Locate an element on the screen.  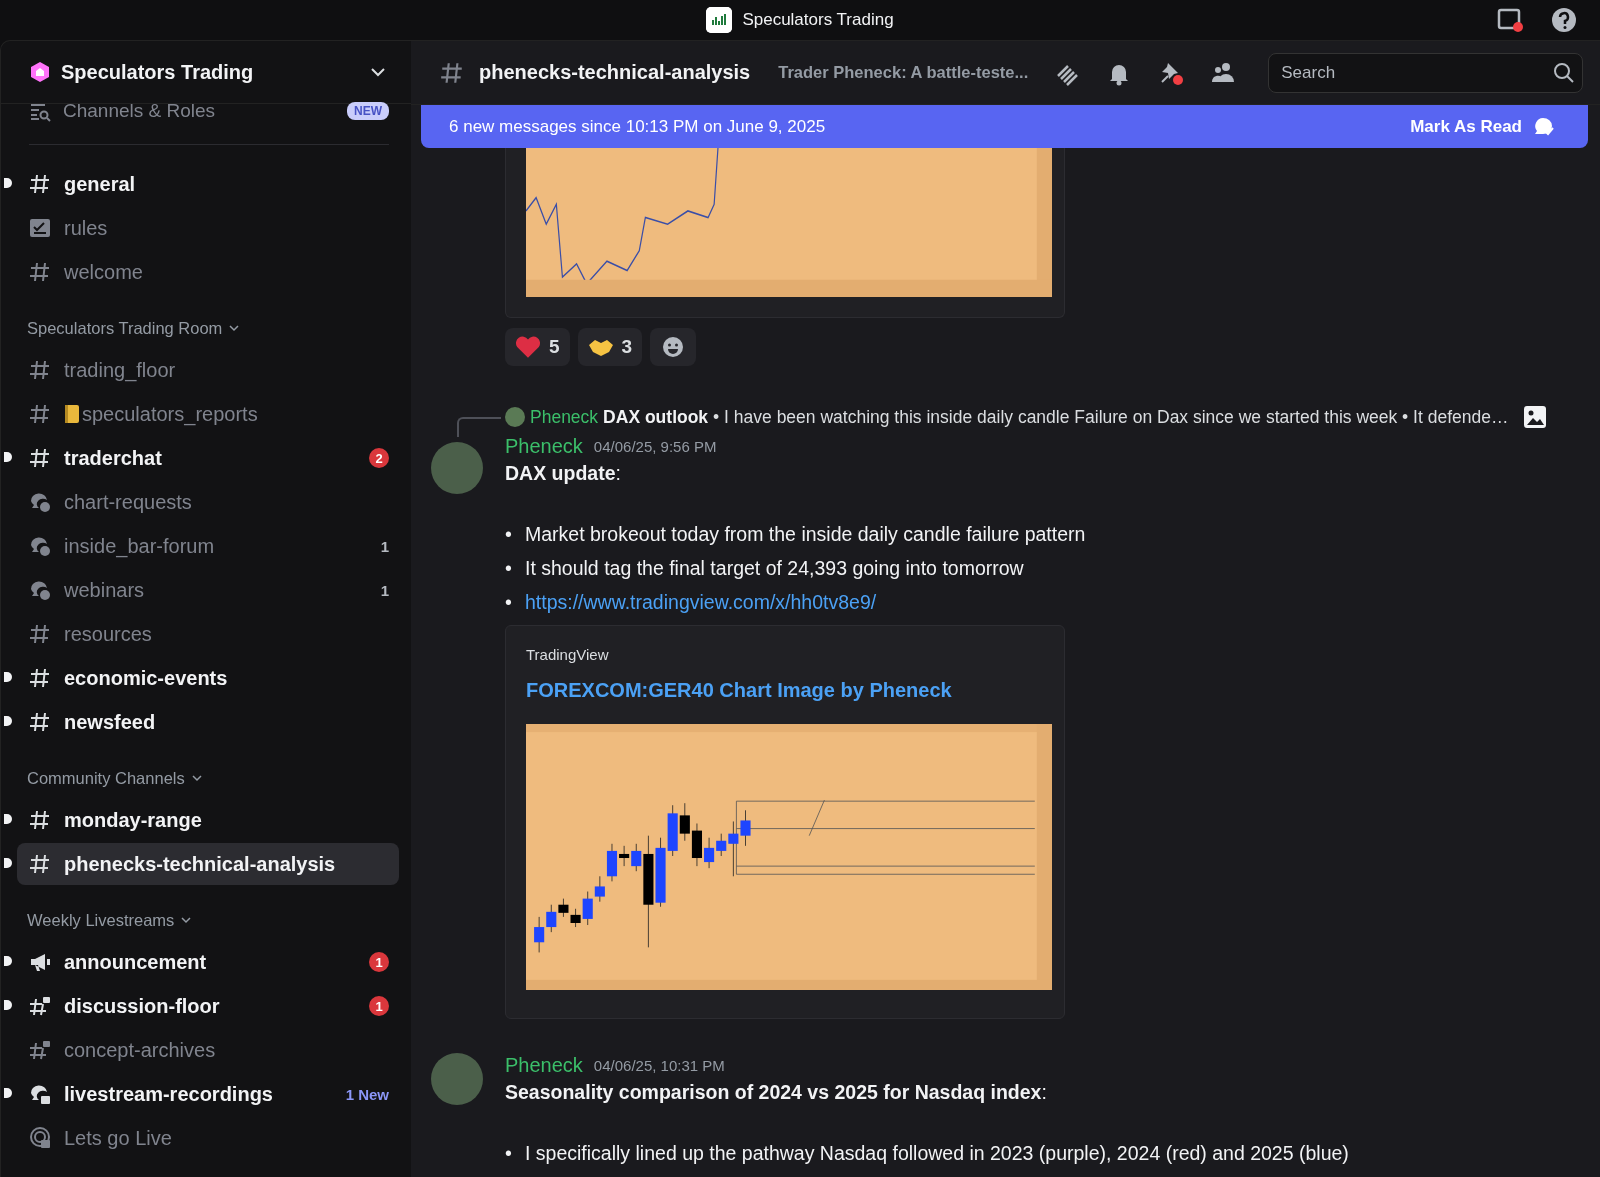
server-boost-icon is located at coordinates (40, 72).